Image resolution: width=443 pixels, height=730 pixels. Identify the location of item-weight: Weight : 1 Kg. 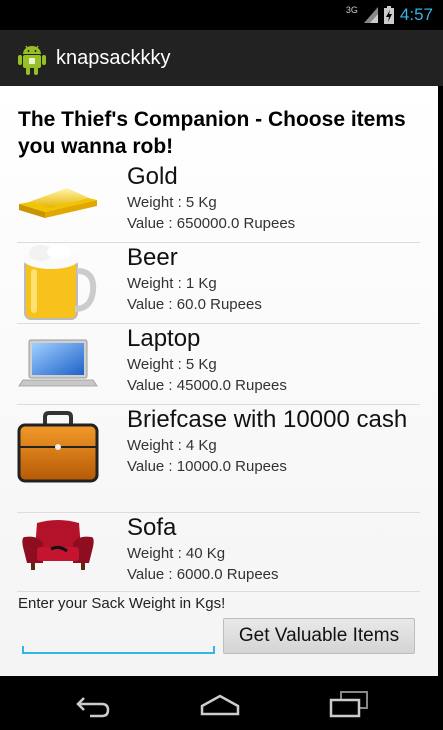
(172, 283).